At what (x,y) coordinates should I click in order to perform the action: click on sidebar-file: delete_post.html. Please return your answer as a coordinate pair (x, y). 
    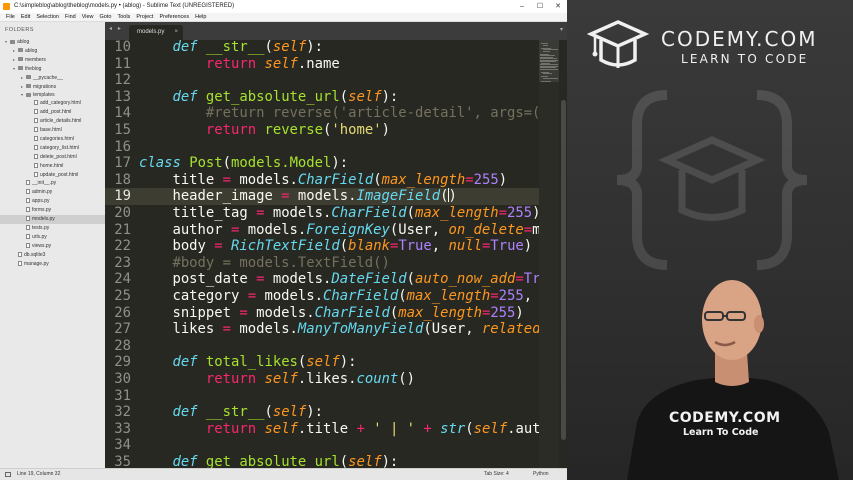
    Looking at the image, I should click on (52, 157).